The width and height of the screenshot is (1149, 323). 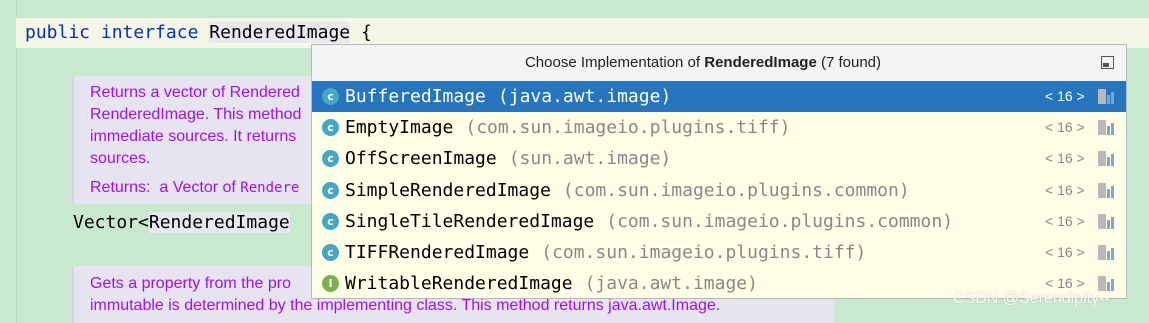 What do you see at coordinates (111, 222) in the screenshot?
I see `sig-prefix: Vector<` at bounding box center [111, 222].